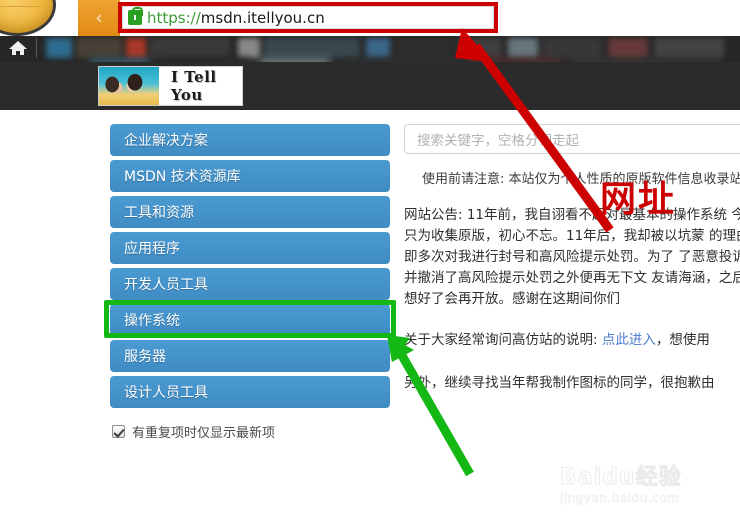 Image resolution: width=740 pixels, height=528 pixels. What do you see at coordinates (250, 284) in the screenshot?
I see `sidebar-item-developer-tools: 开发人员工具` at bounding box center [250, 284].